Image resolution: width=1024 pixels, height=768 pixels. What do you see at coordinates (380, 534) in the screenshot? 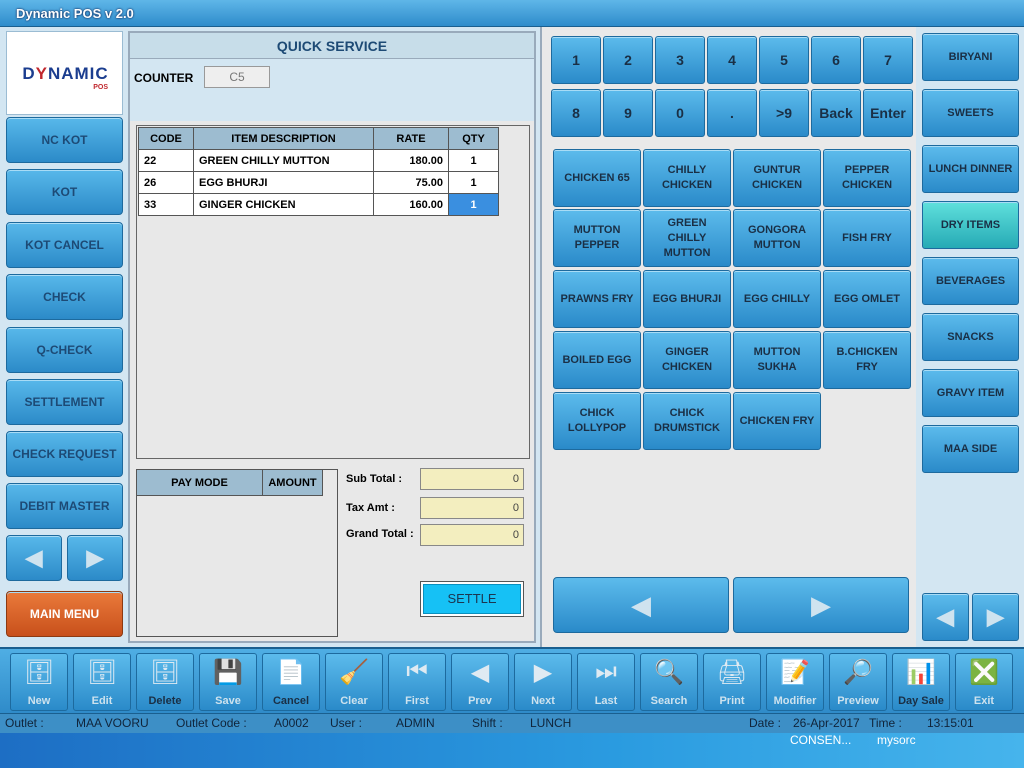
I see `grand-total-label: Grand Total :` at bounding box center [380, 534].